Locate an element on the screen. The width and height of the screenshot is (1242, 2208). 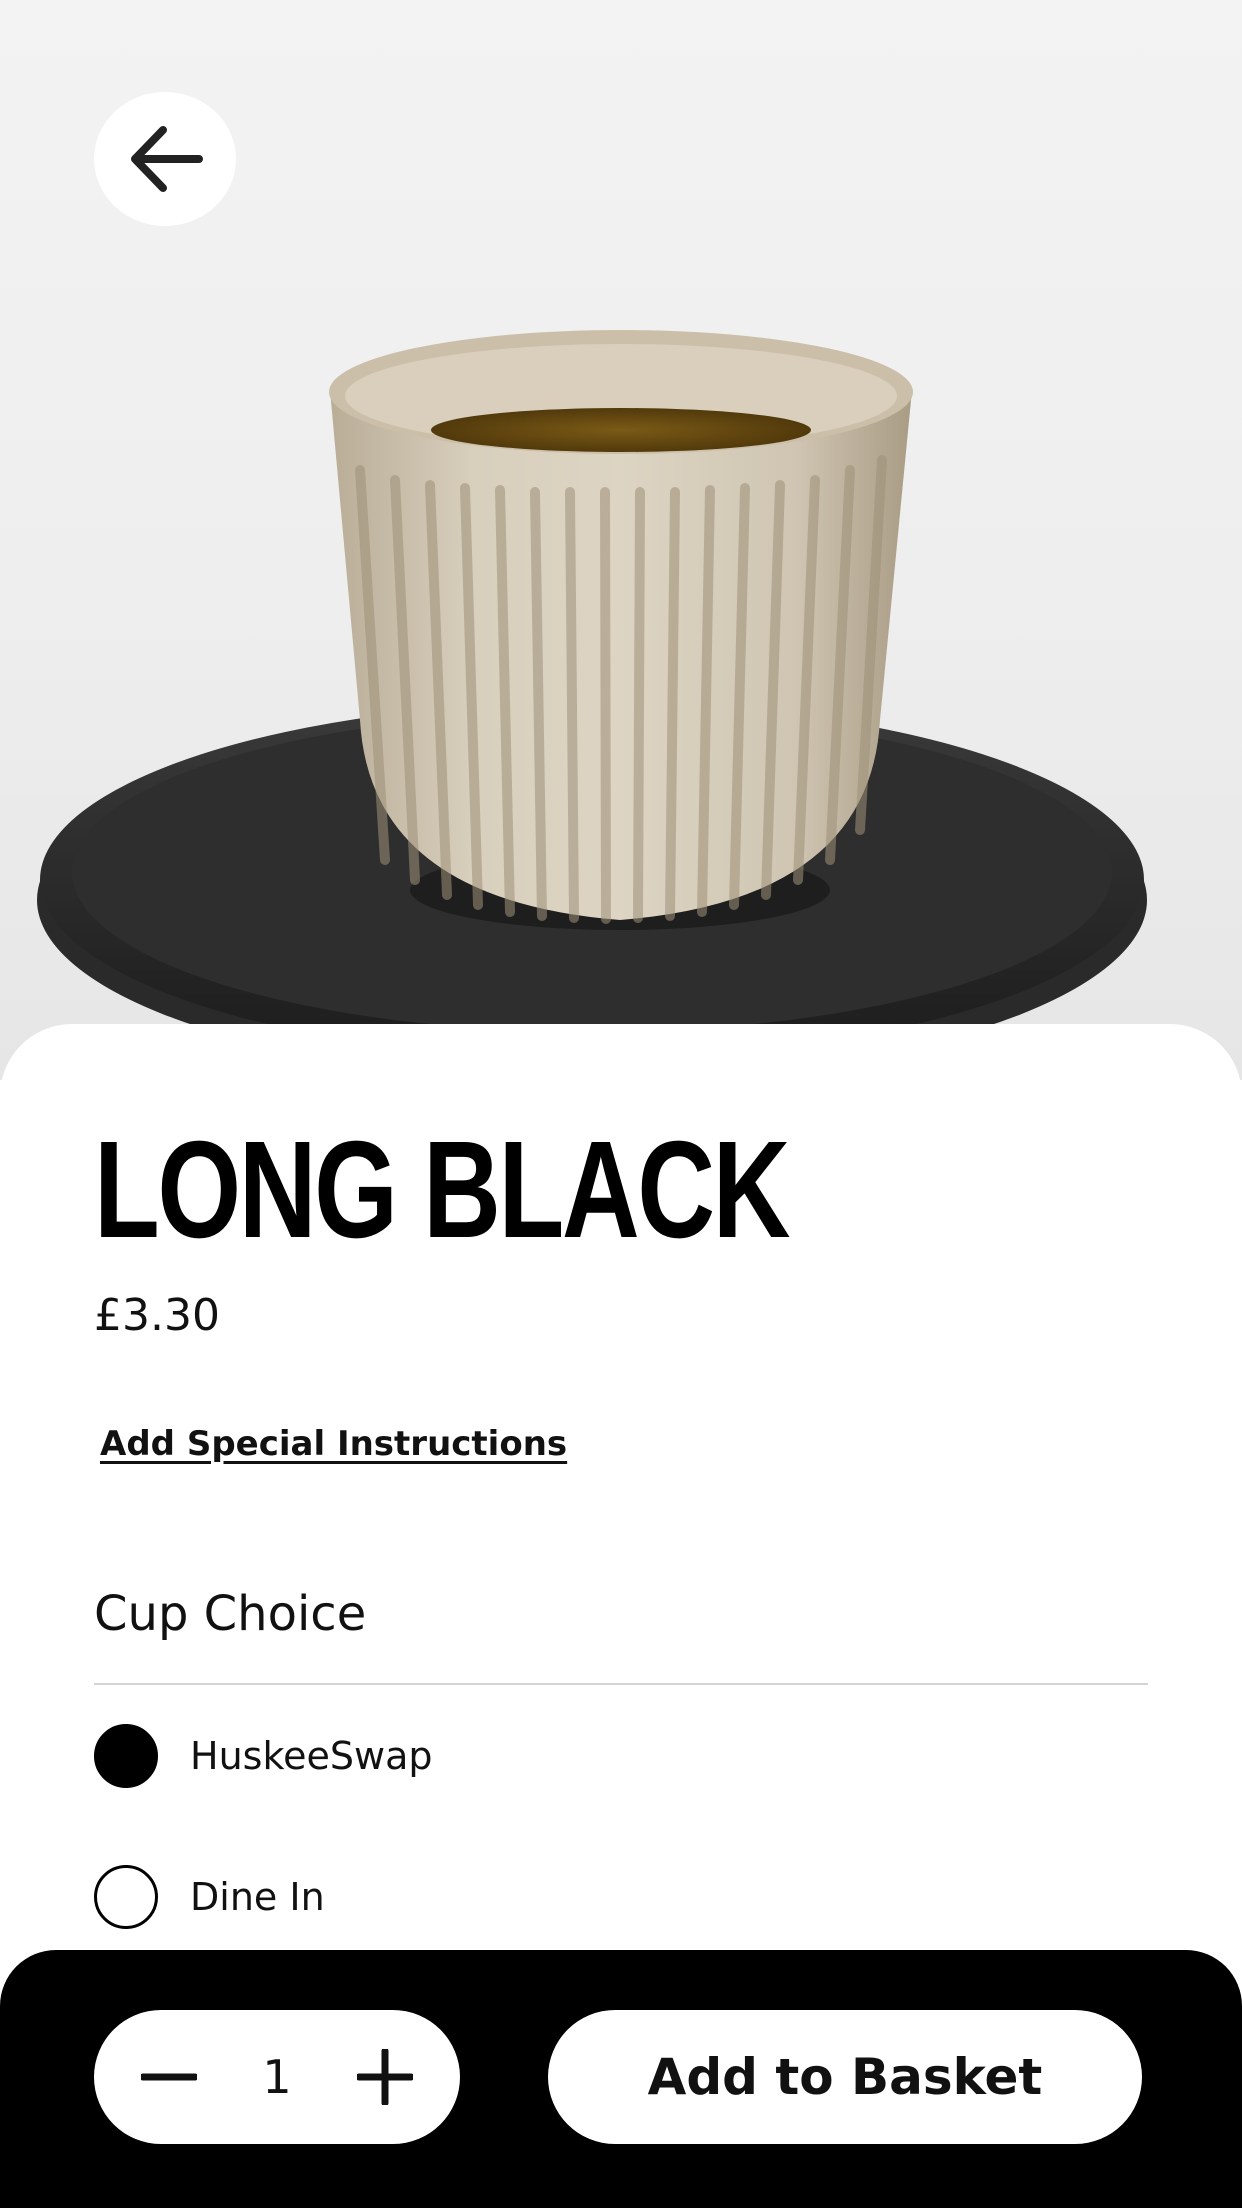
arrow-left-icon is located at coordinates (167, 159).